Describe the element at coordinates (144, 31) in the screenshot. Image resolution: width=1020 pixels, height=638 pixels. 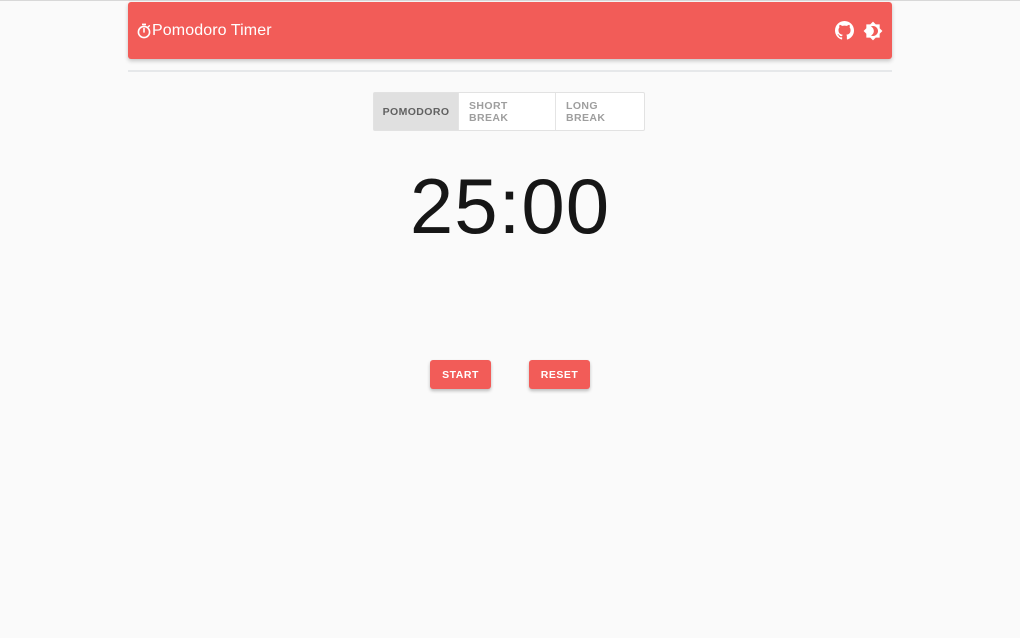
I see `stopwatch-icon` at that location.